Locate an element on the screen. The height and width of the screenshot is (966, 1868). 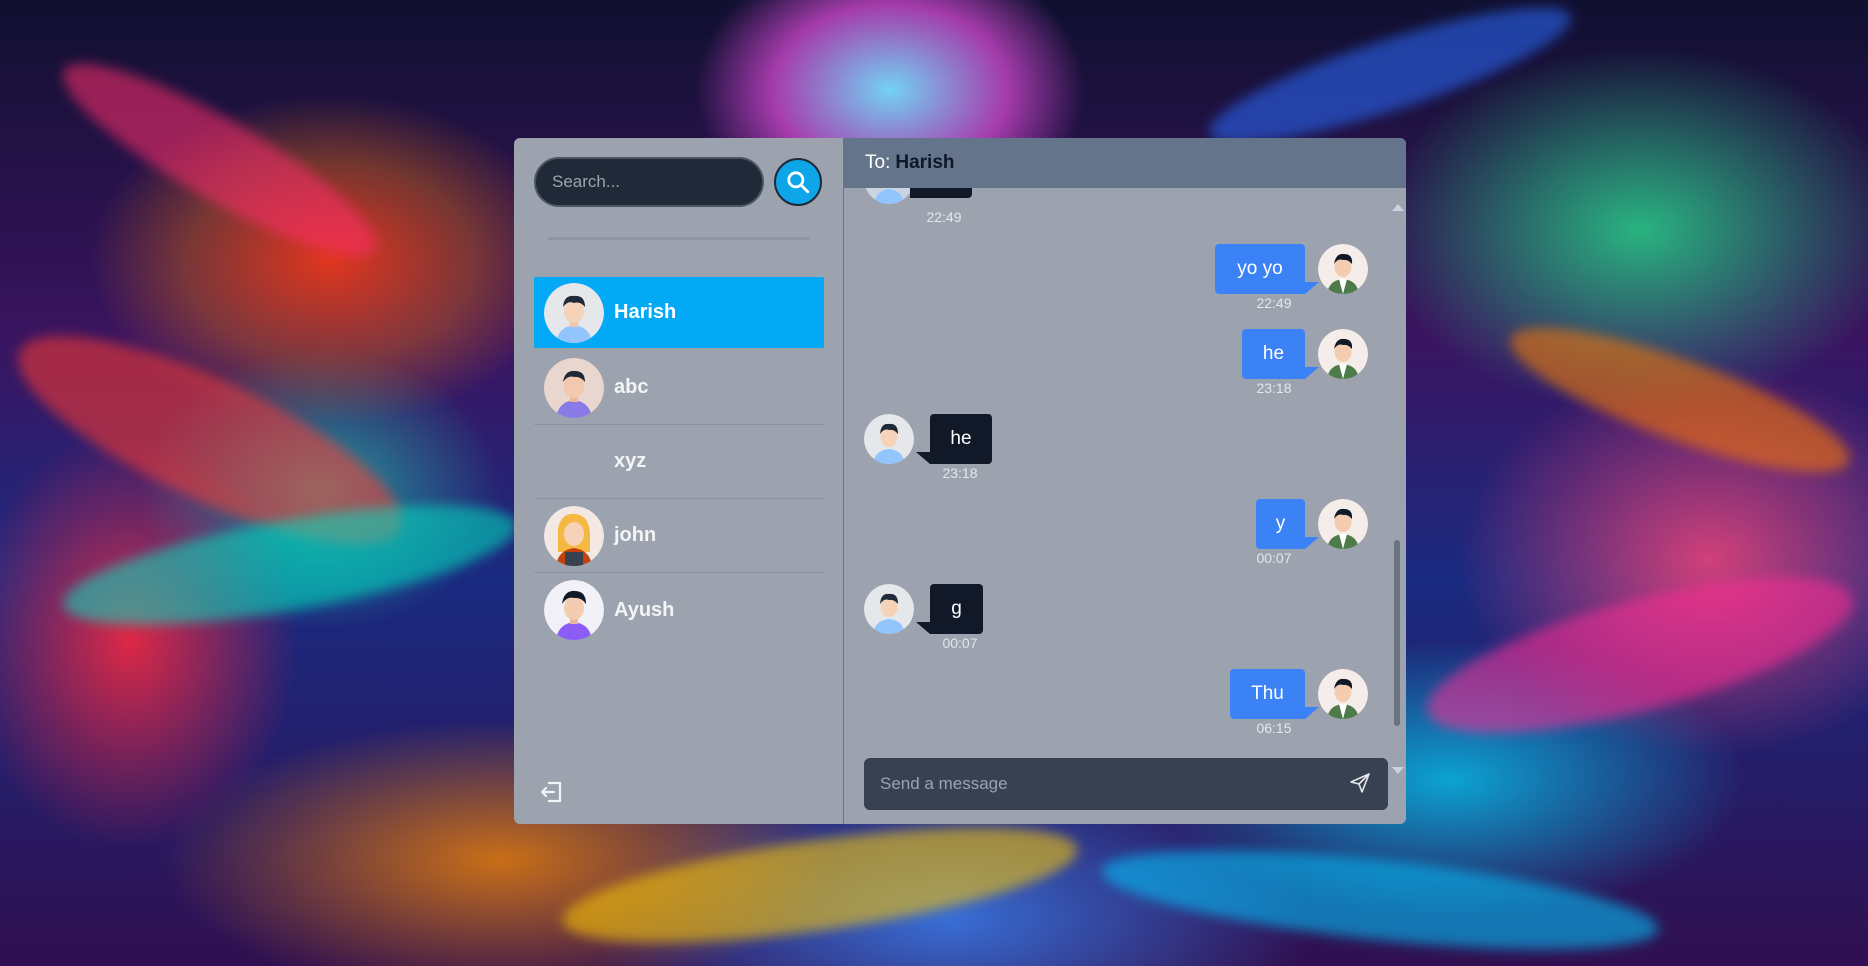
message-input is located at coordinates (1113, 784).